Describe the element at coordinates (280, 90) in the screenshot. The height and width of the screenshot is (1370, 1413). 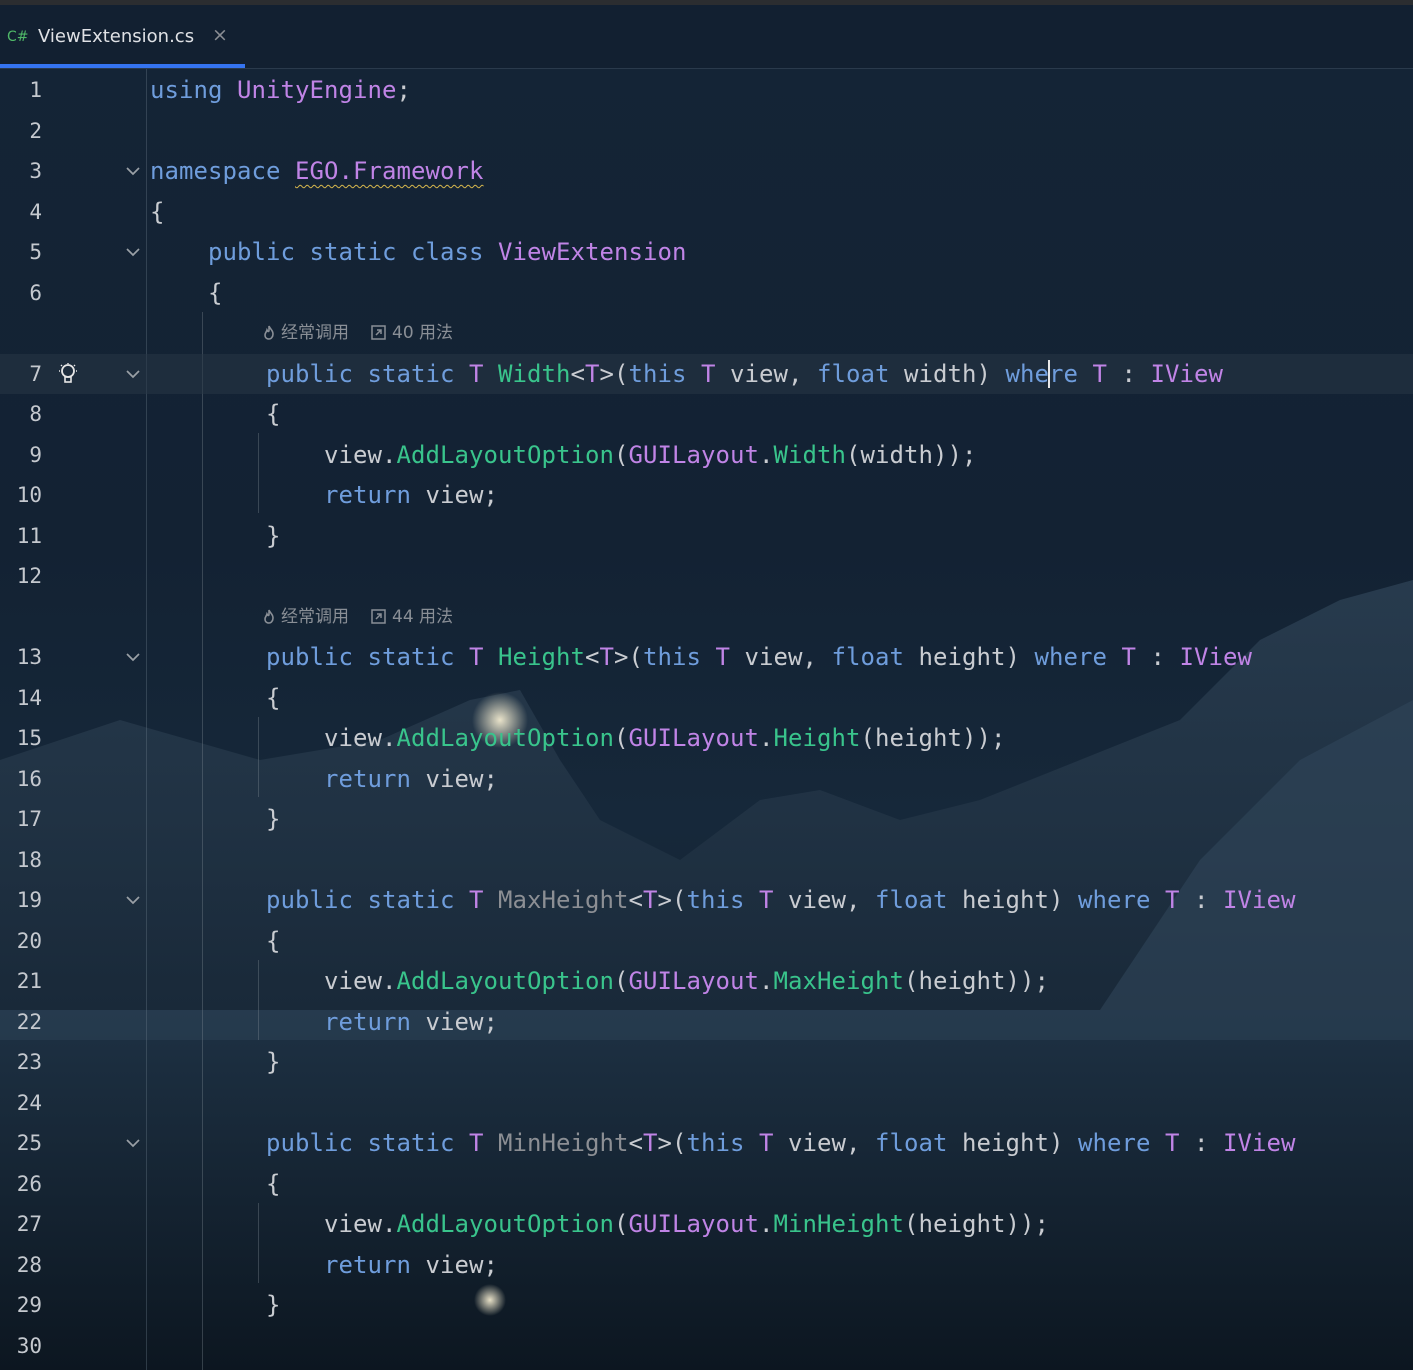
I see `code-text: using UnityEngine;` at that location.